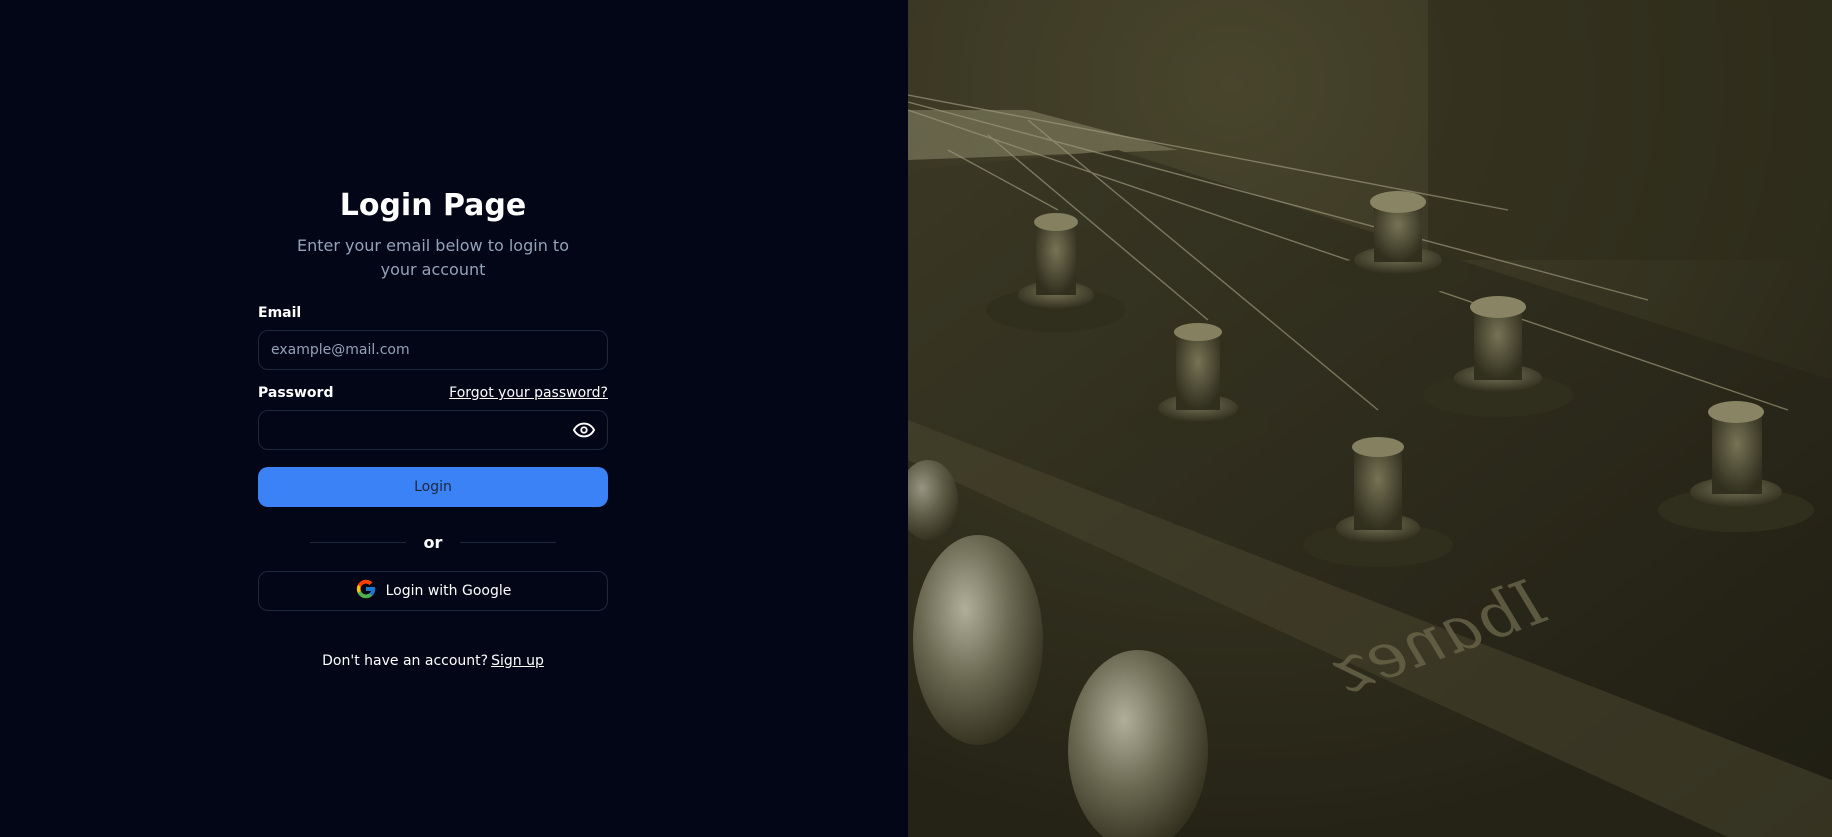 This screenshot has width=1832, height=837. I want to click on signup-link: Sign up, so click(517, 661).